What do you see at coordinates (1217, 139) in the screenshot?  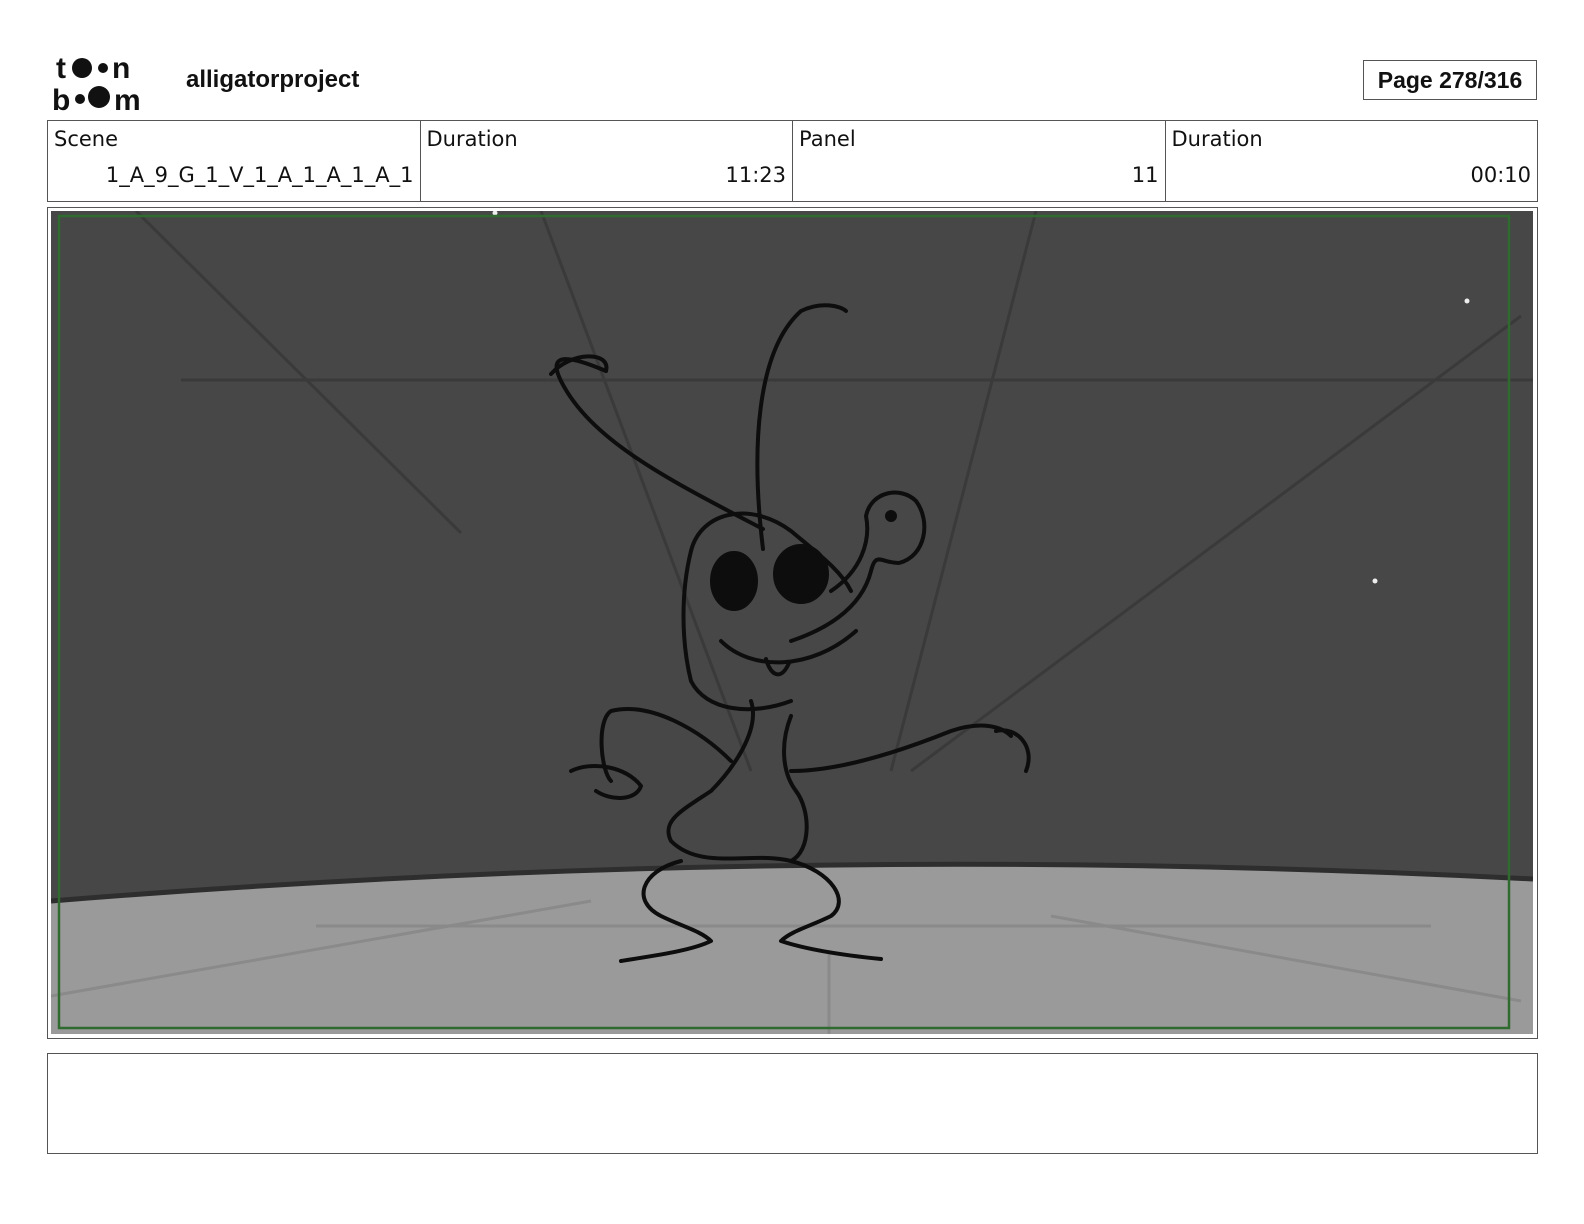 I see `panel-duration-label: Duration` at bounding box center [1217, 139].